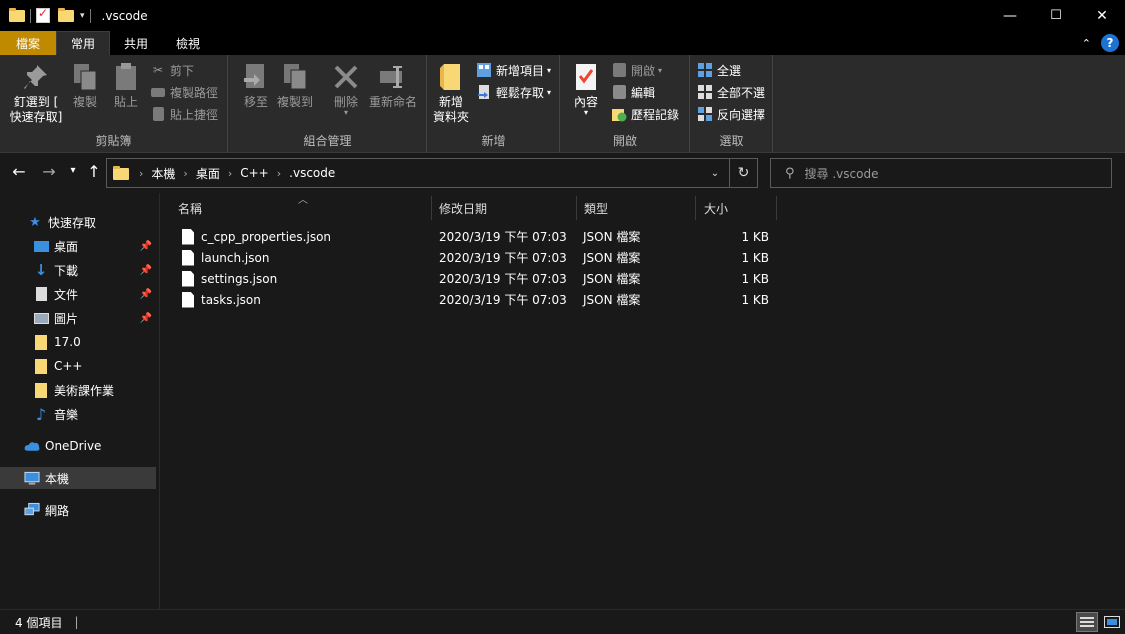 The image size is (1125, 634). What do you see at coordinates (208, 173) in the screenshot?
I see `breadcrumb-desktop: 桌面` at bounding box center [208, 173].